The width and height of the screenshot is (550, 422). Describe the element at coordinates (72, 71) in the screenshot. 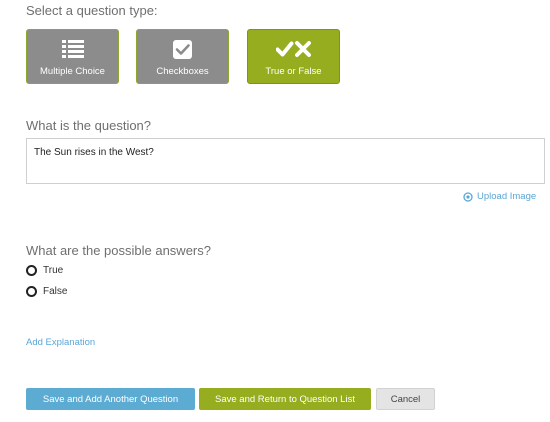

I see `tile-label: Multiple Choice` at that location.